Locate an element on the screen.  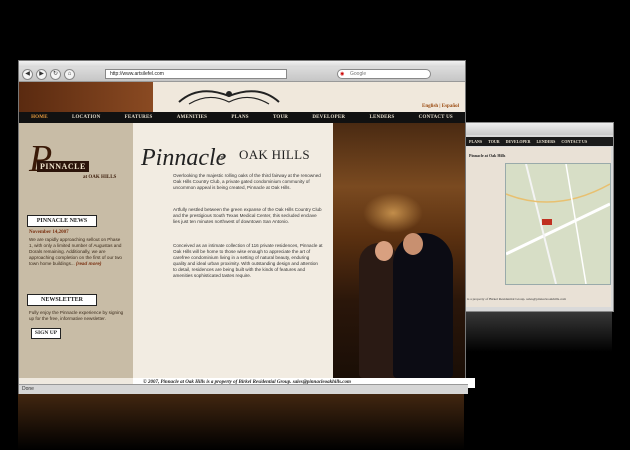
nav-tour: TOUR is located at coordinates (280, 117).